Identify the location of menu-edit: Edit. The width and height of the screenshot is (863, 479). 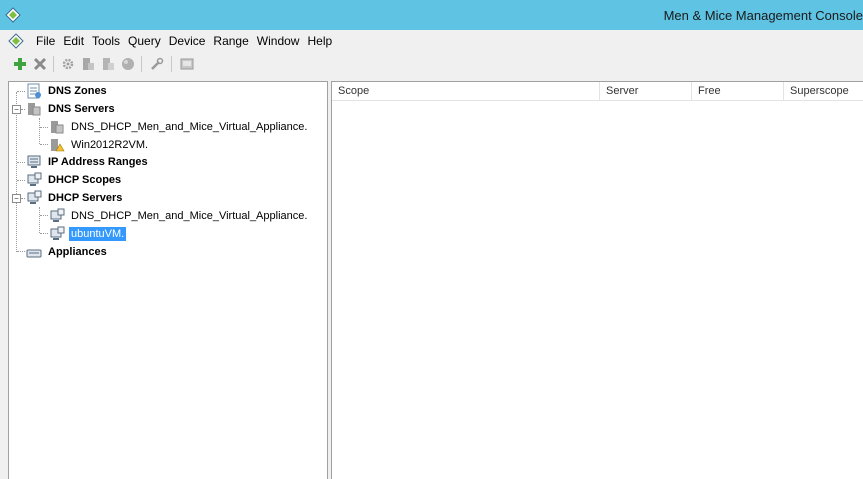
(73, 41).